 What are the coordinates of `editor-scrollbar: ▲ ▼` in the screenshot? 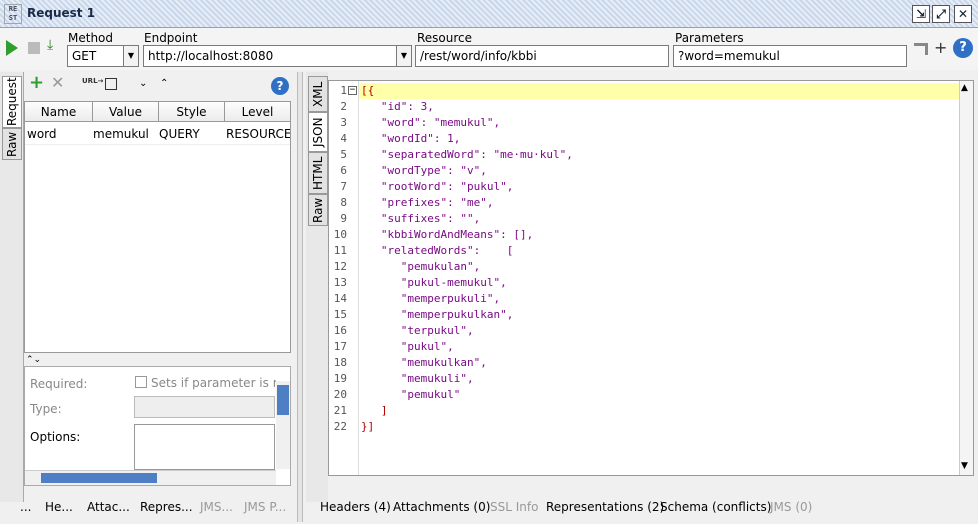 It's located at (966, 278).